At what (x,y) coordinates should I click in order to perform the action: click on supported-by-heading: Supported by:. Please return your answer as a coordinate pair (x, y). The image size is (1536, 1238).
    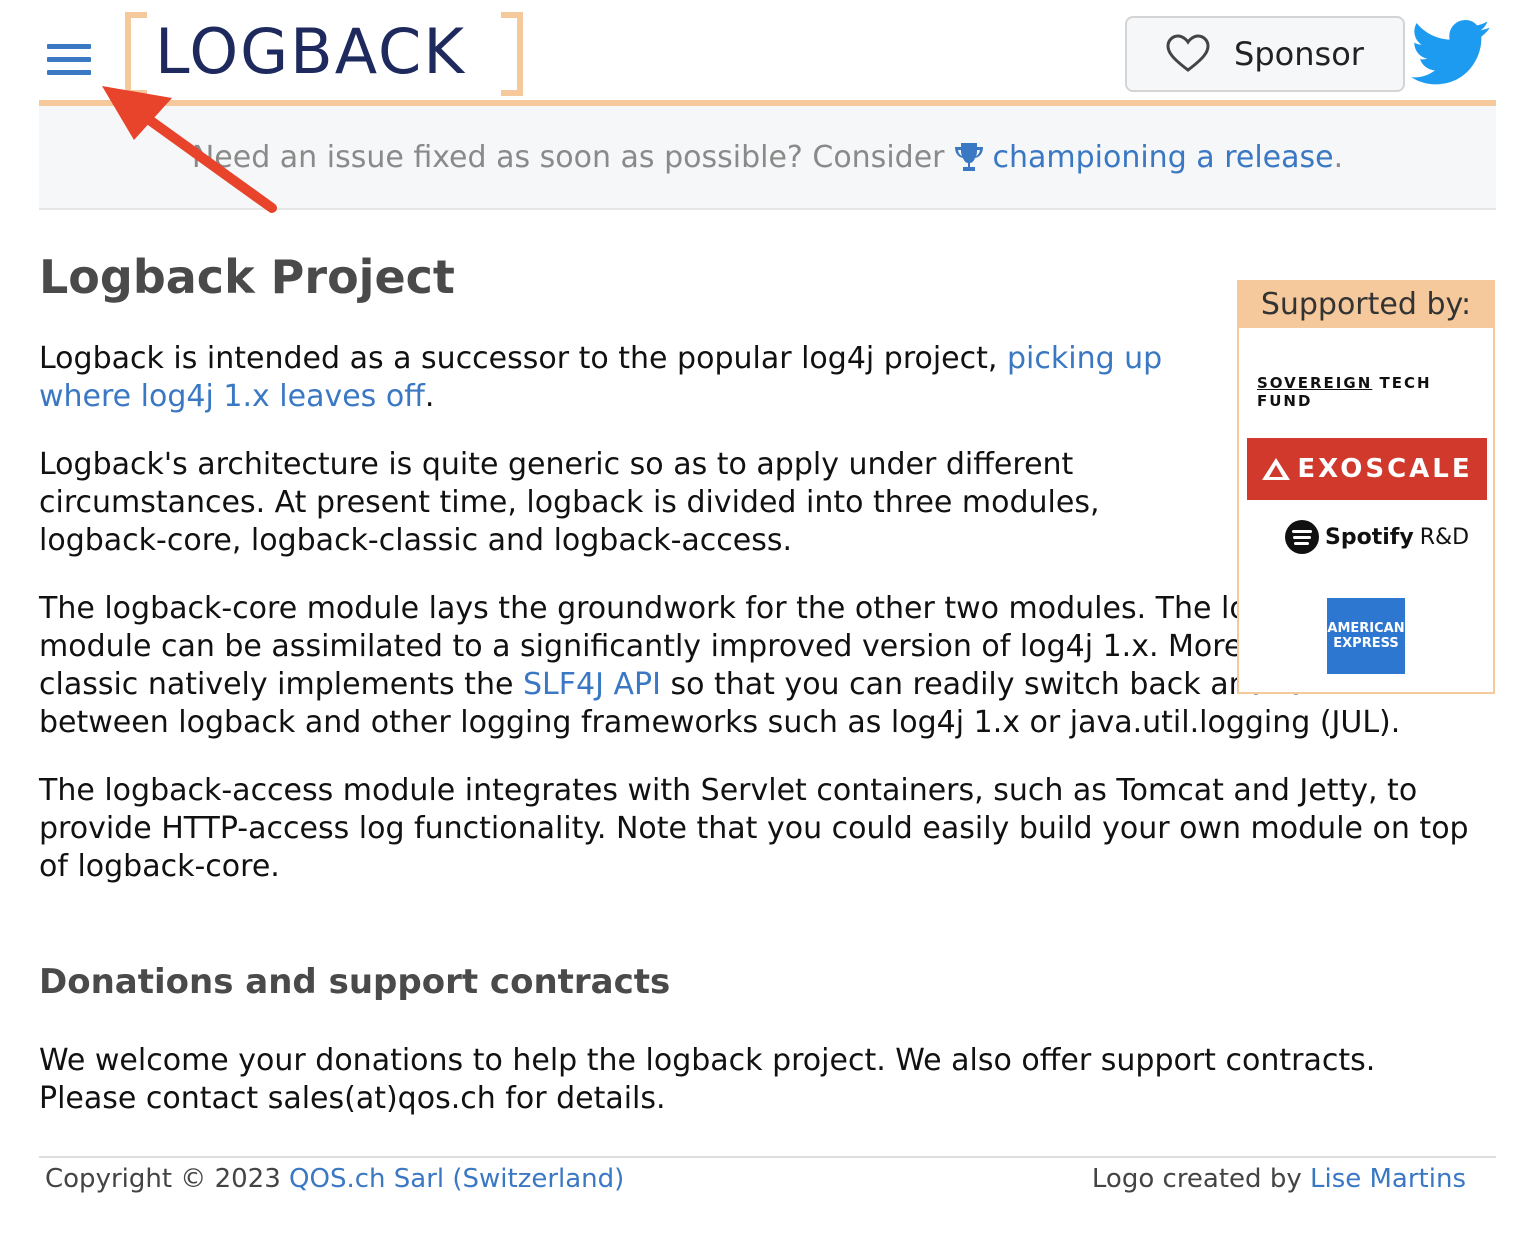
    Looking at the image, I should click on (1366, 305).